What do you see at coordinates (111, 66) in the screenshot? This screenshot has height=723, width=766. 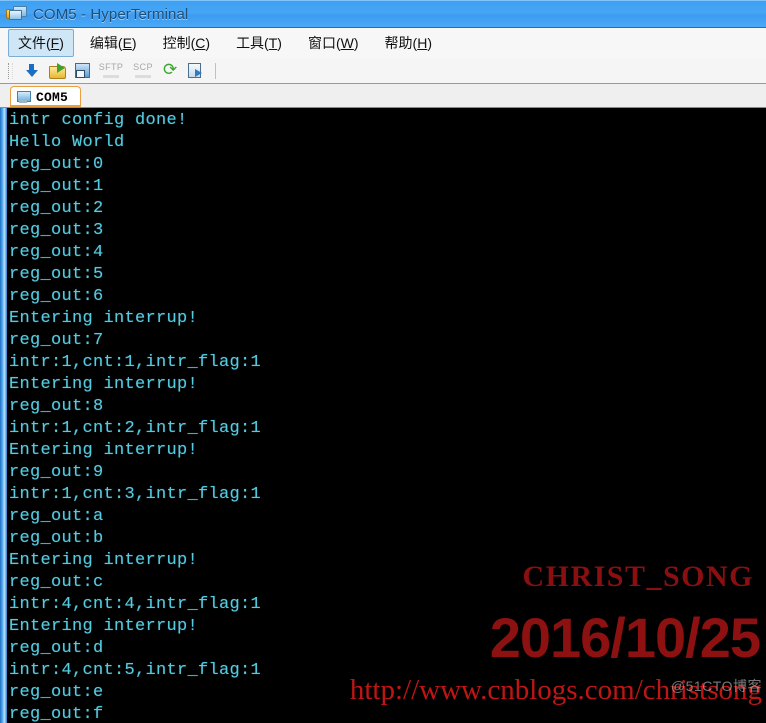 I see `sftp-text-icon: SFTP` at bounding box center [111, 66].